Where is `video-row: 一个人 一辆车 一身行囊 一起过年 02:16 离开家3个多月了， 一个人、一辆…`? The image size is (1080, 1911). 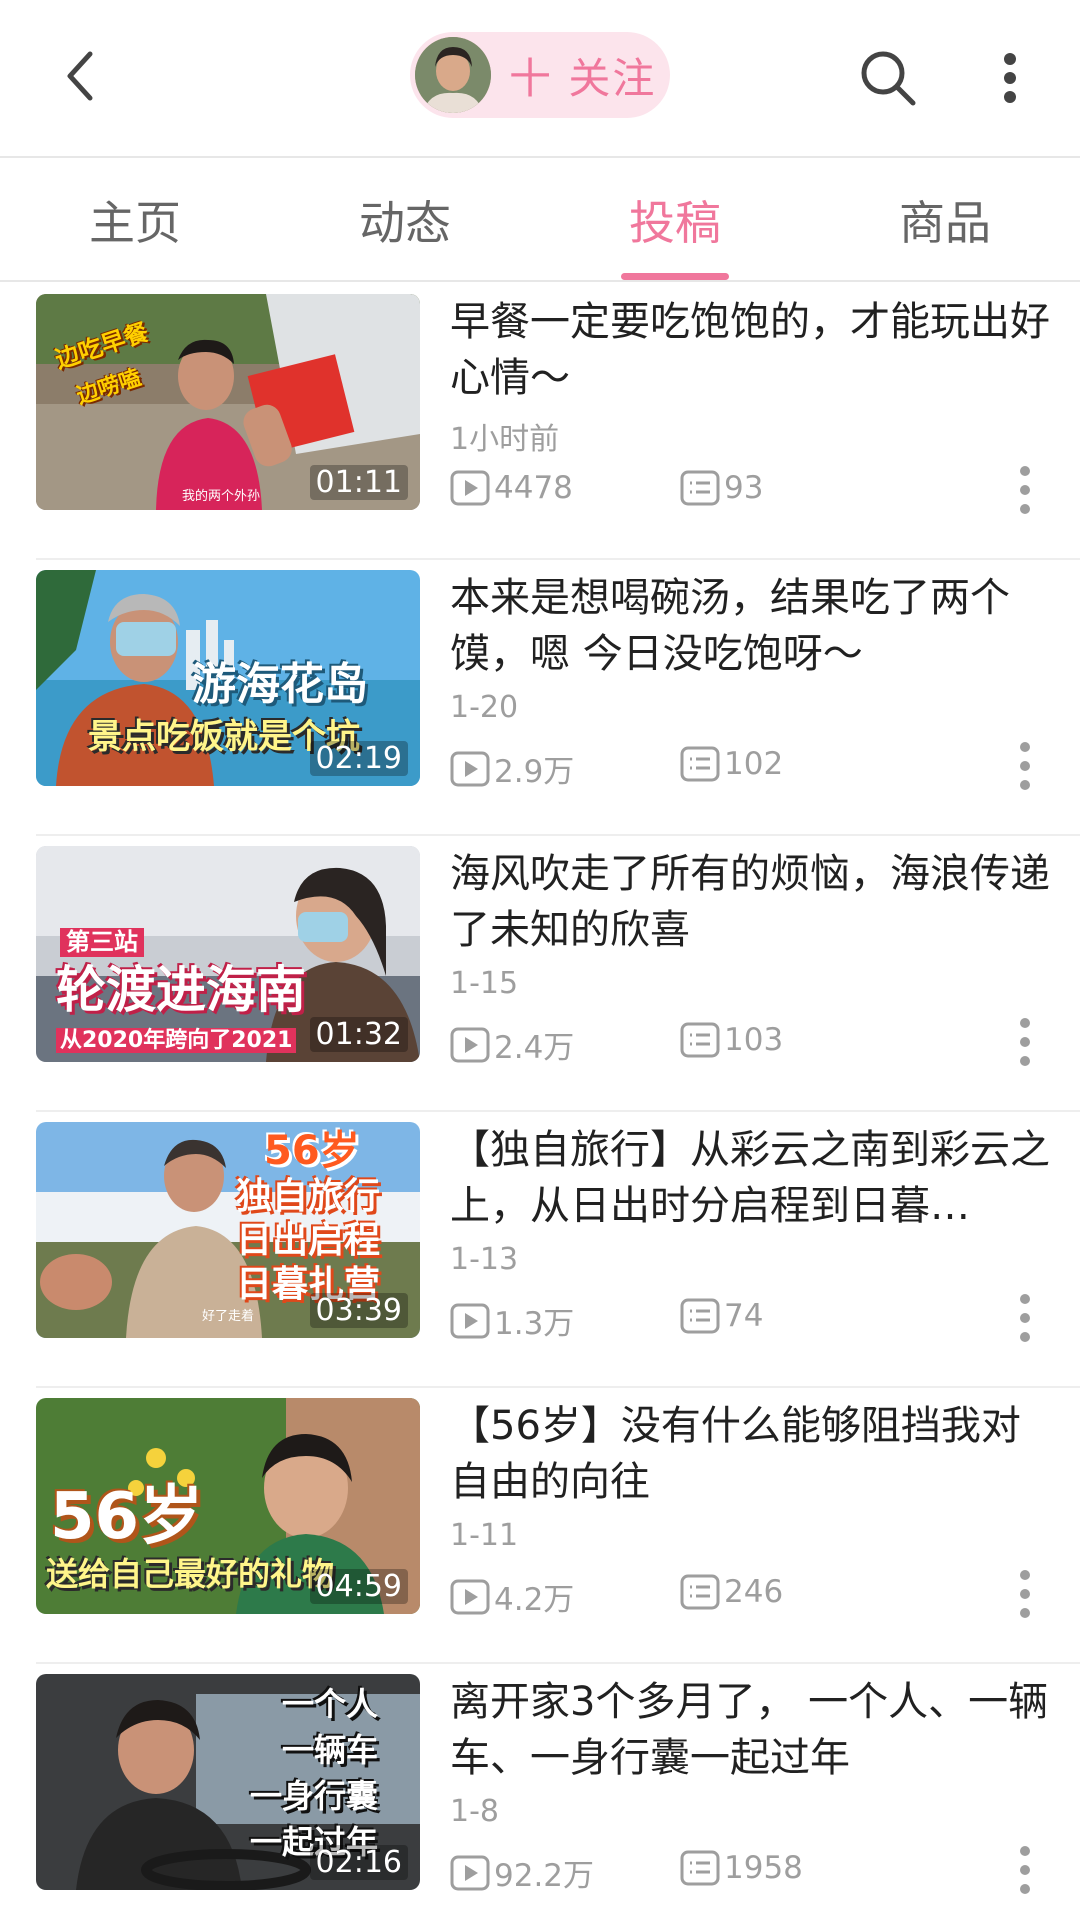
video-row: 一个人 一辆车 一身行囊 一起过年 02:16 离开家3个多月了， 一个人、一辆… is located at coordinates (540, 1787).